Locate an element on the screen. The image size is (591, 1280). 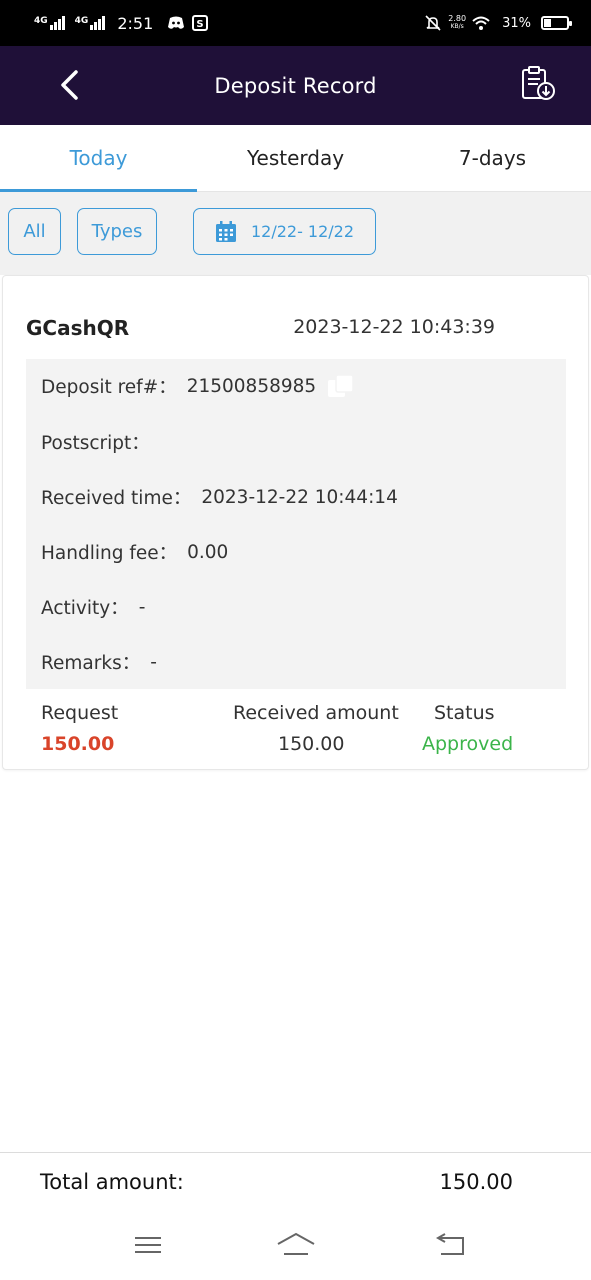
network-speed: 2.80 KB/s is located at coordinates (457, 22).